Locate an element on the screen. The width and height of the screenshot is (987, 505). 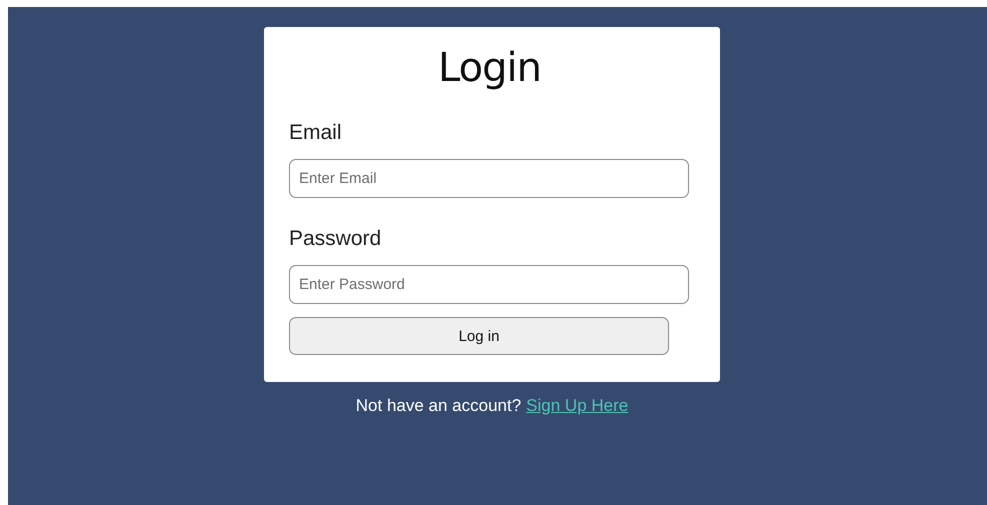
input-field: Enter Password is located at coordinates (489, 284).